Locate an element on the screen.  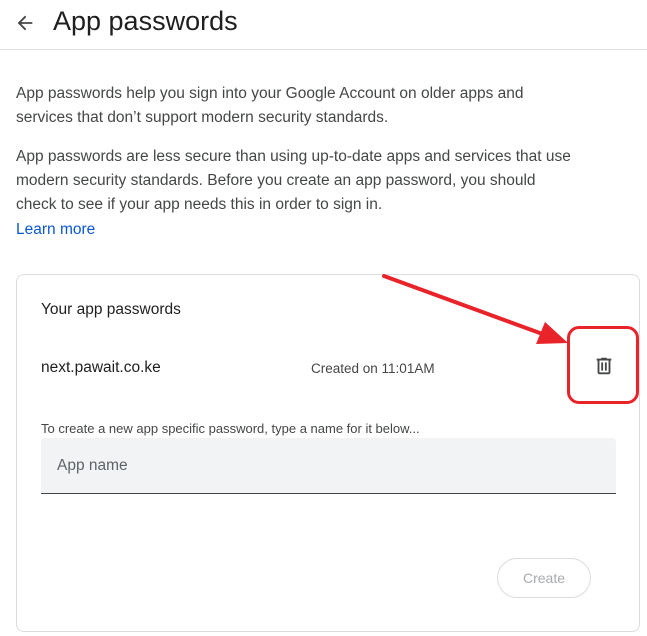
app-name-field is located at coordinates (328, 466).